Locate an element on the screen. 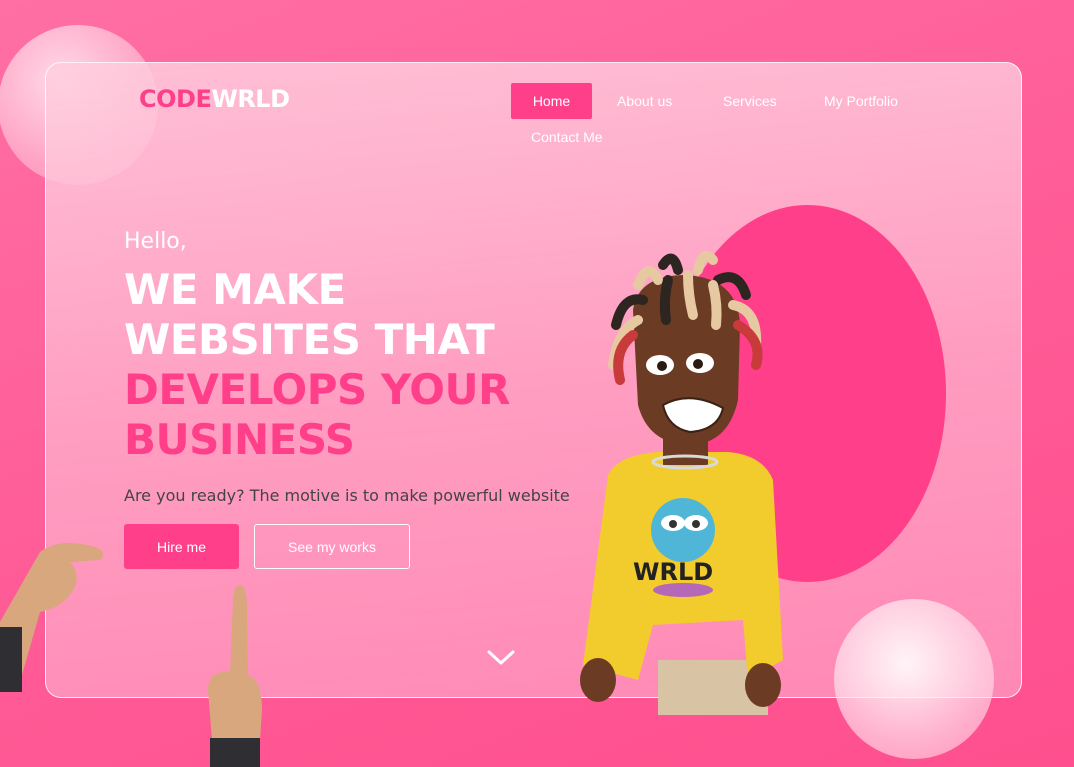  nav-services: Services is located at coordinates (750, 101).